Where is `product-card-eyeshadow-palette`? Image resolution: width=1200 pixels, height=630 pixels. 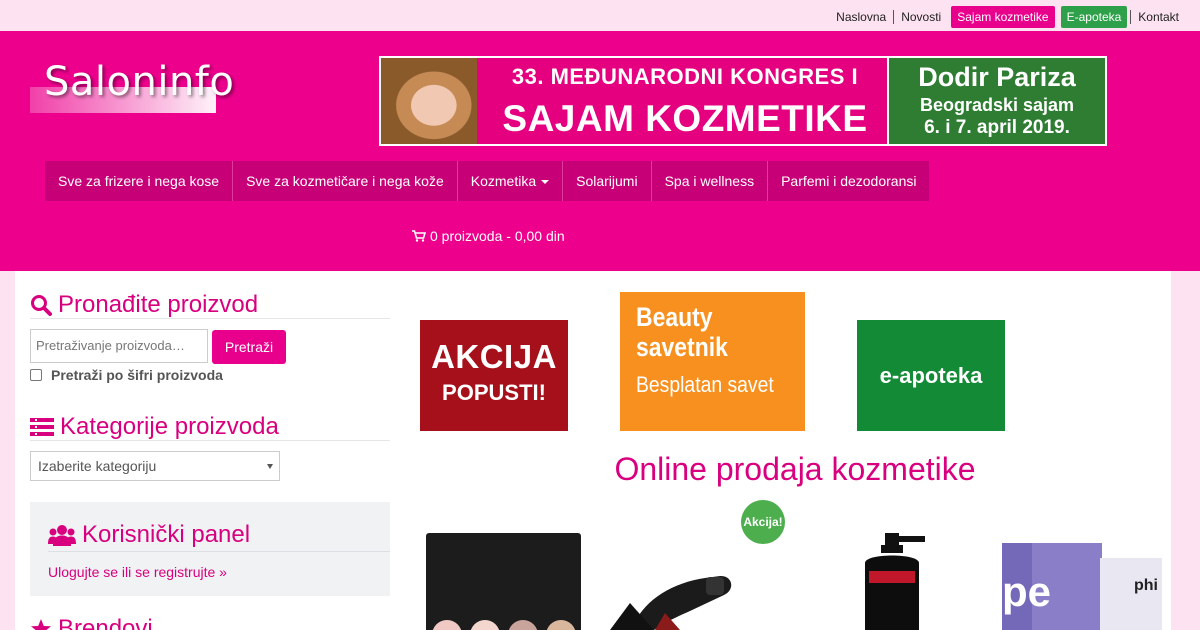
product-card-eyeshadow-palette is located at coordinates (505, 581).